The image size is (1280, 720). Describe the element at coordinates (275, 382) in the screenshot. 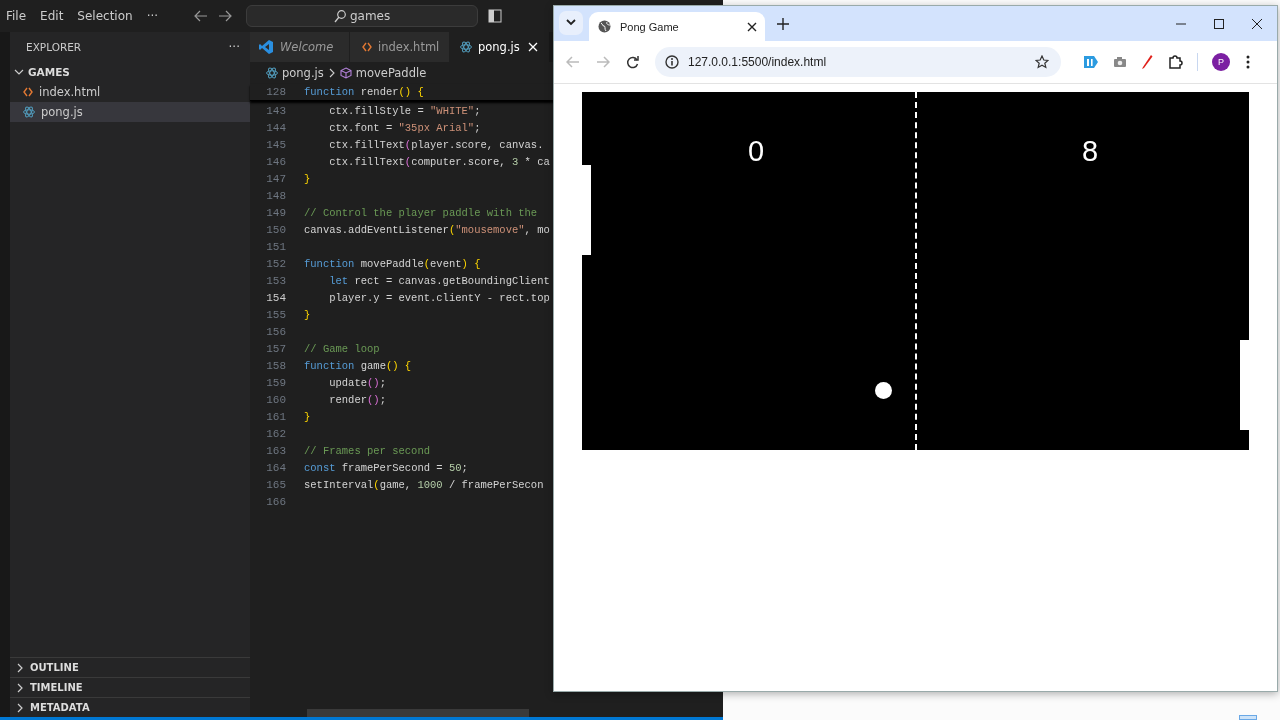

I see `line-number: 159` at that location.